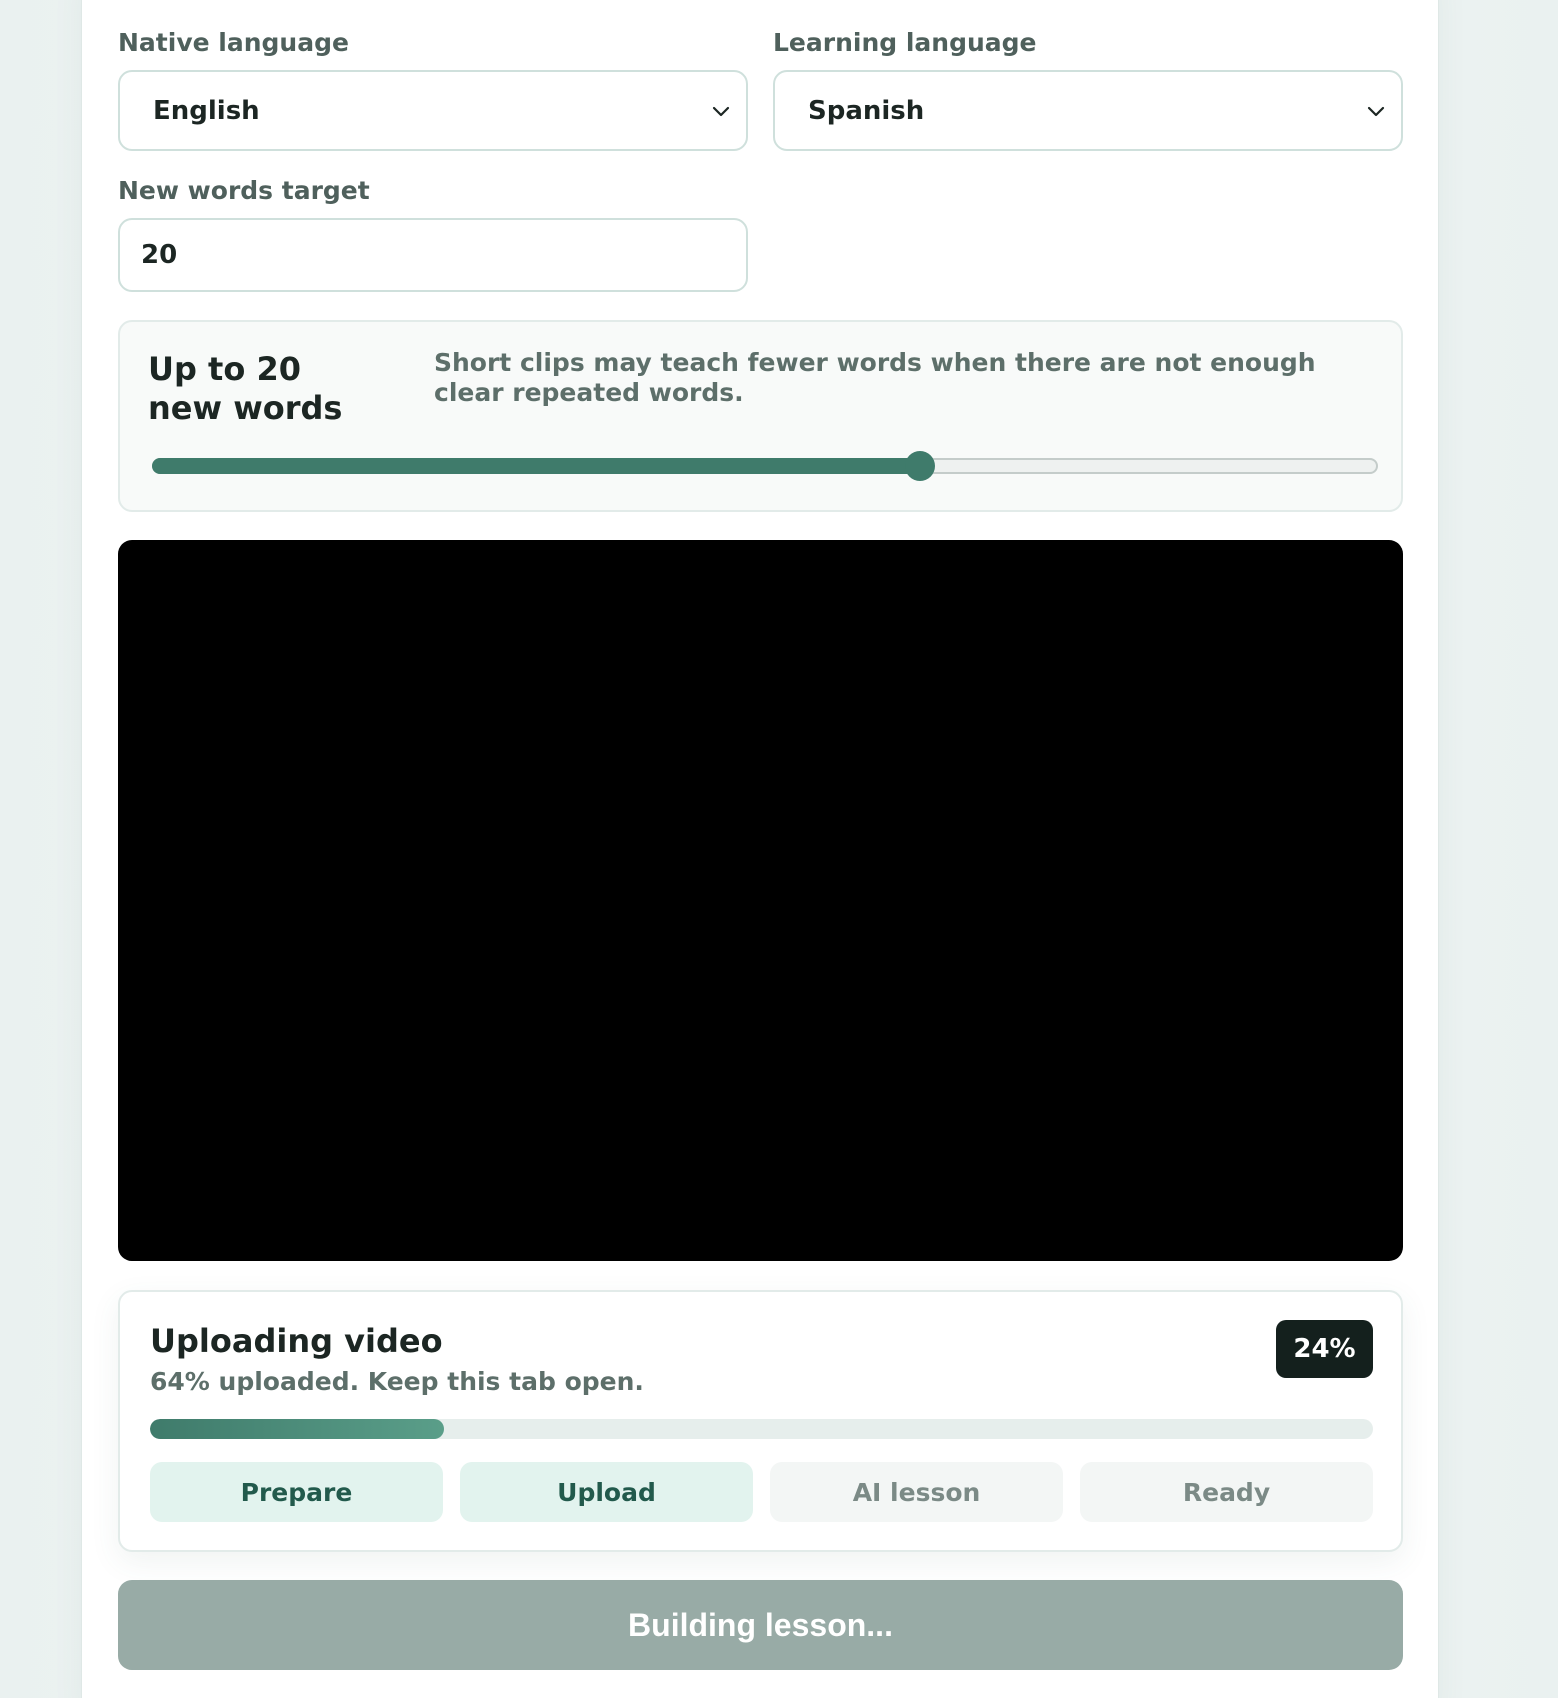  Describe the element at coordinates (397, 1381) in the screenshot. I see `upload-subtitle: 64% uploaded. Keep this tab open.` at that location.